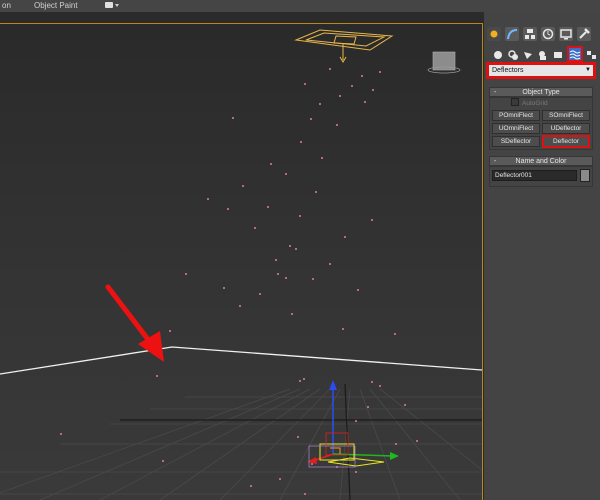 The width and height of the screenshot is (600, 500). I want to click on viewcube-icon, so click(444, 62).